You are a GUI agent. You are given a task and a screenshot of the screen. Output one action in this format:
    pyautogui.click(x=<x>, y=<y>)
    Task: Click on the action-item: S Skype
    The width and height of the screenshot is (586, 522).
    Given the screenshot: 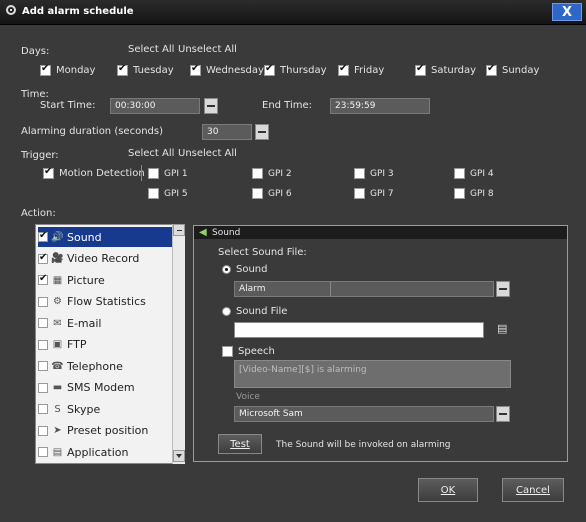 What is the action you would take?
    pyautogui.click(x=105, y=409)
    